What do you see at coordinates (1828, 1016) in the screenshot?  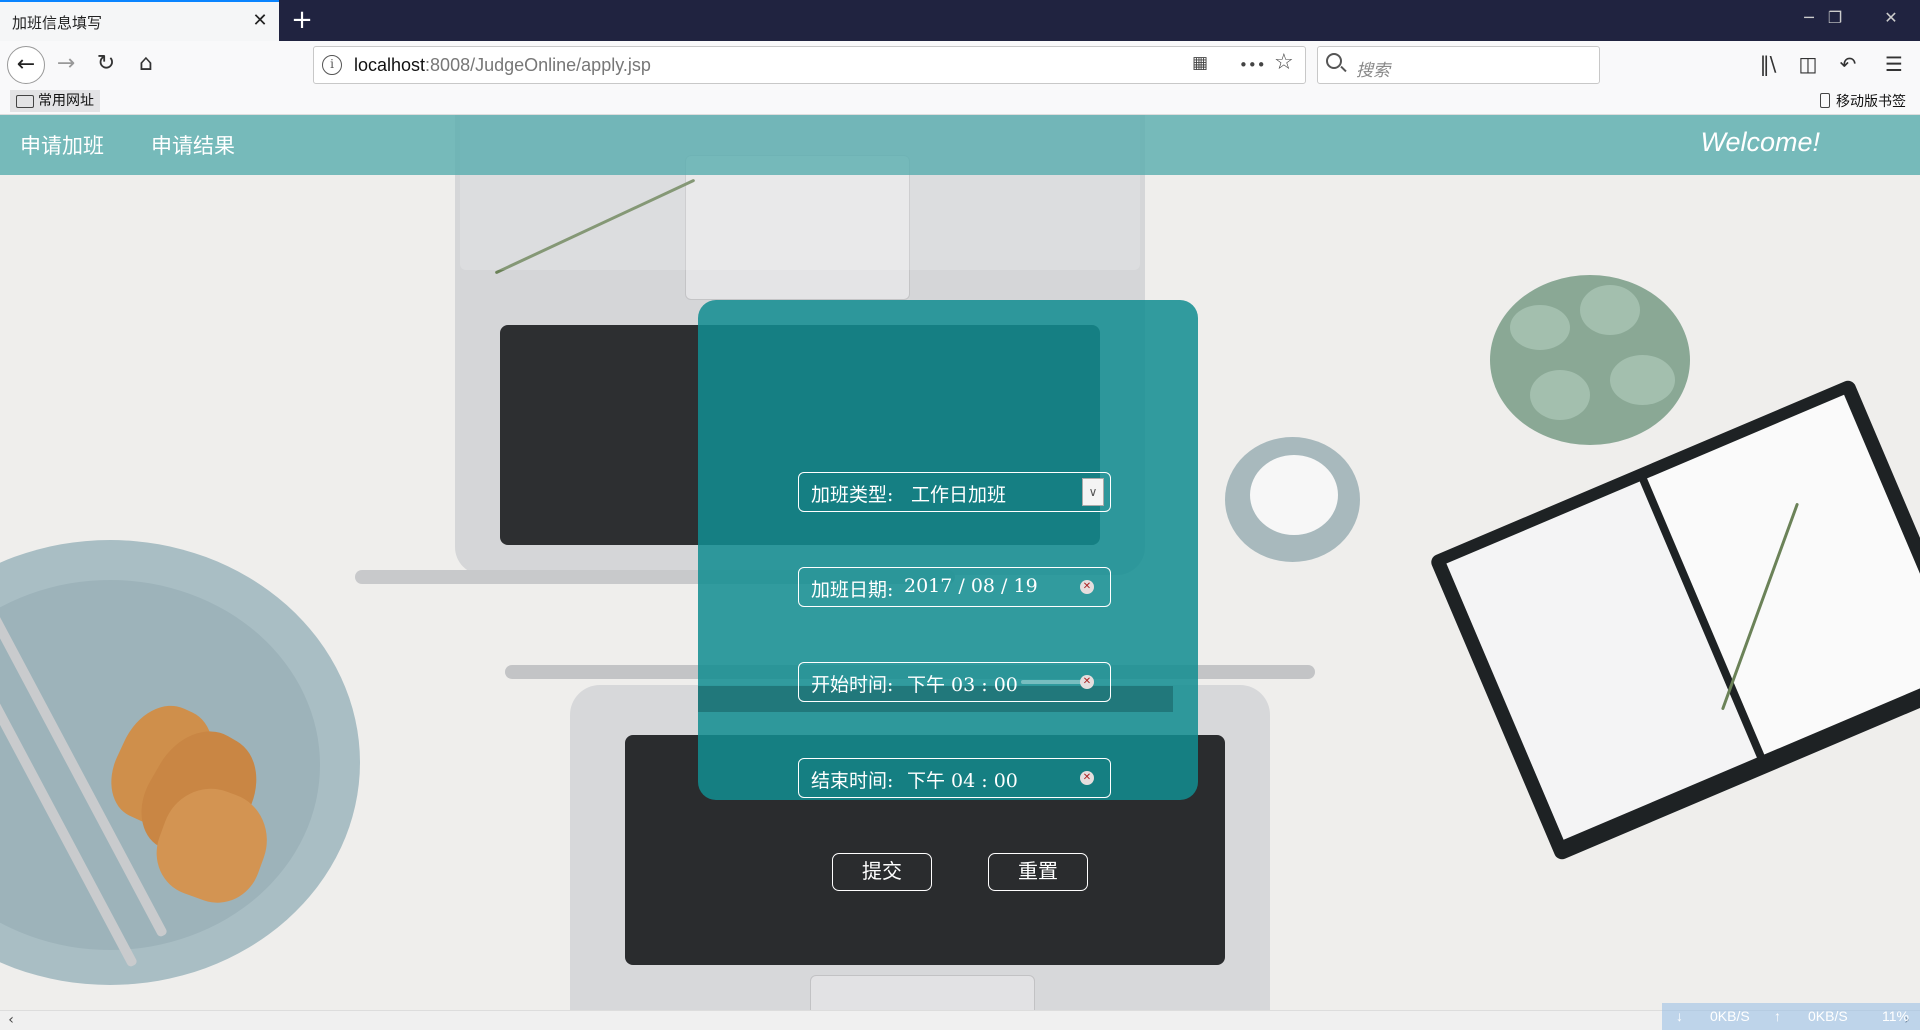 I see `upload-speed: 0KB/S` at bounding box center [1828, 1016].